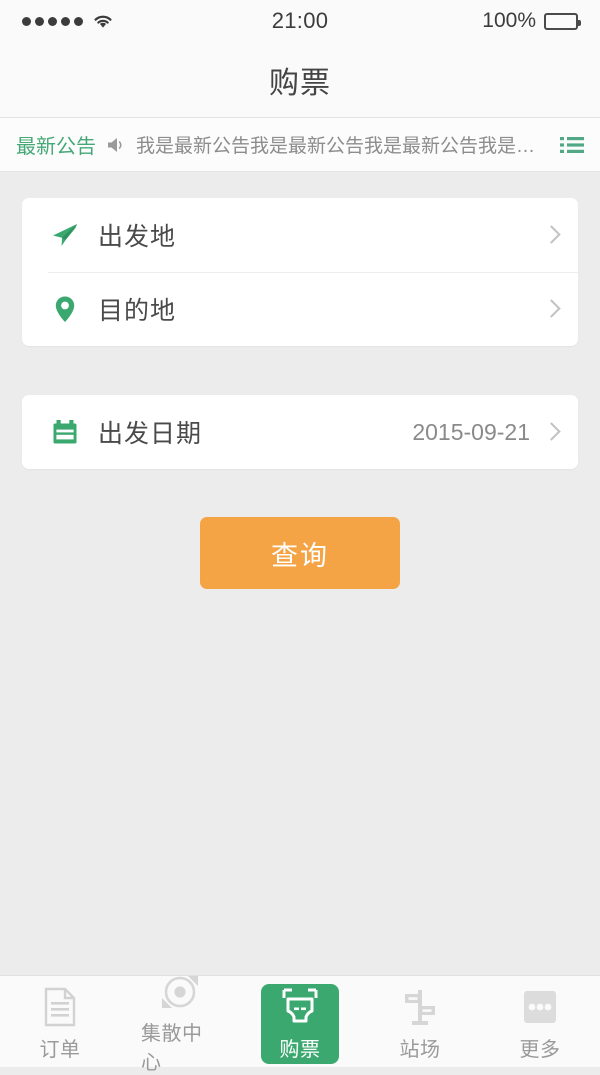  I want to click on tab-more: 更多, so click(540, 1021).